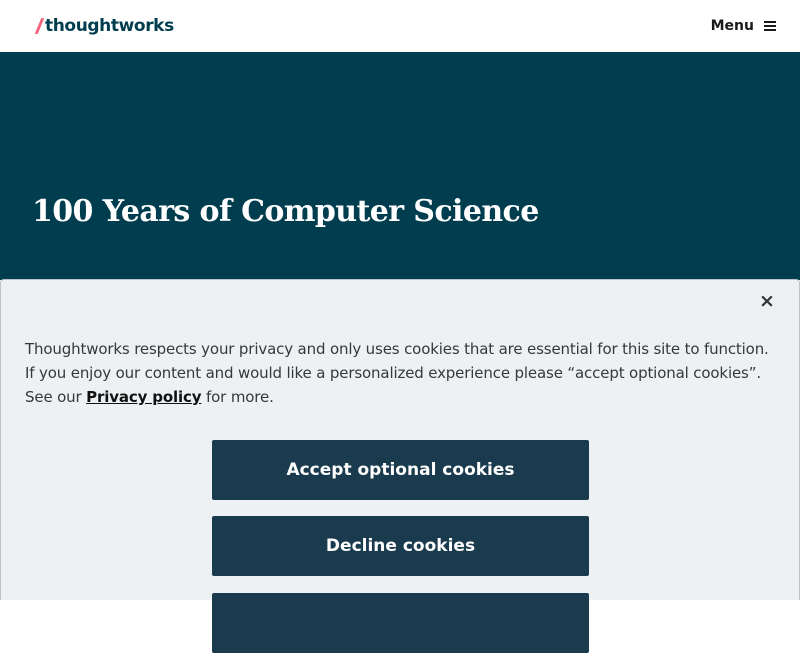 The width and height of the screenshot is (800, 653). What do you see at coordinates (400, 470) in the screenshot?
I see `accept-optional-cookies-button: Accept optional cookies` at bounding box center [400, 470].